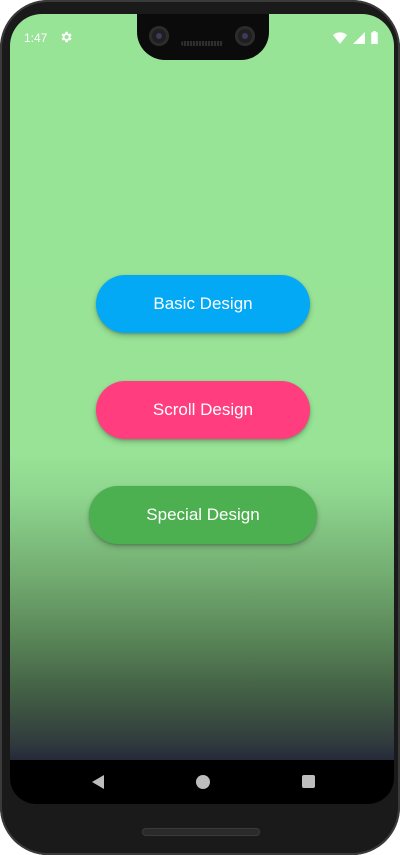 This screenshot has height=855, width=400. I want to click on bottom-speaker-grille, so click(201, 832).